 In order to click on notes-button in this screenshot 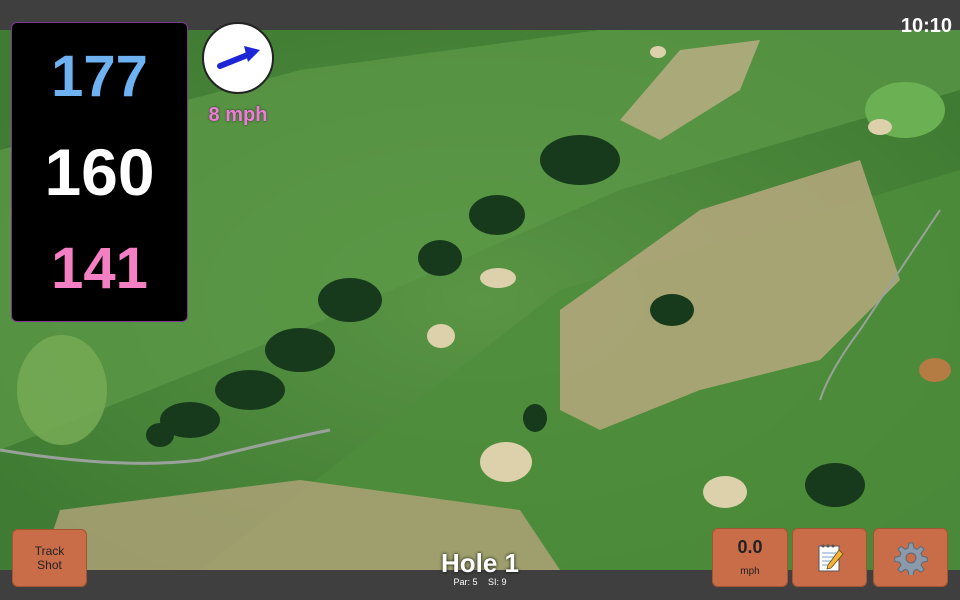, I will do `click(829, 557)`.